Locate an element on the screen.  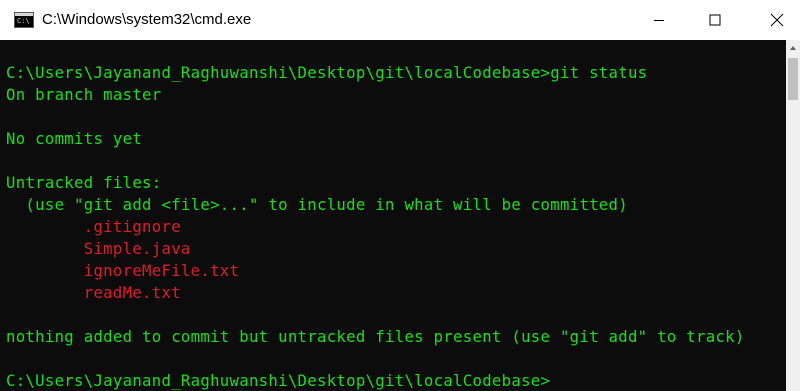
untracked-file: readMe.txt is located at coordinates (93, 293).